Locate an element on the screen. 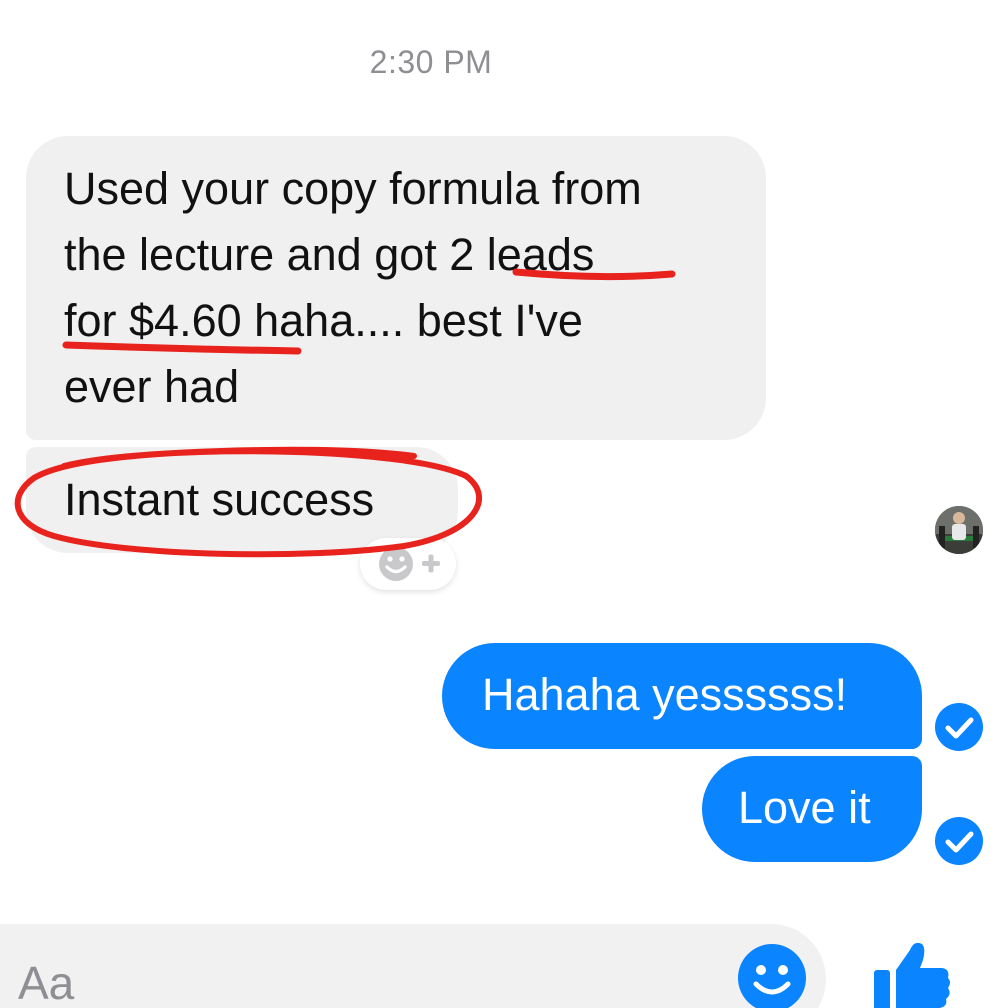  smiley-icon is located at coordinates (772, 976).